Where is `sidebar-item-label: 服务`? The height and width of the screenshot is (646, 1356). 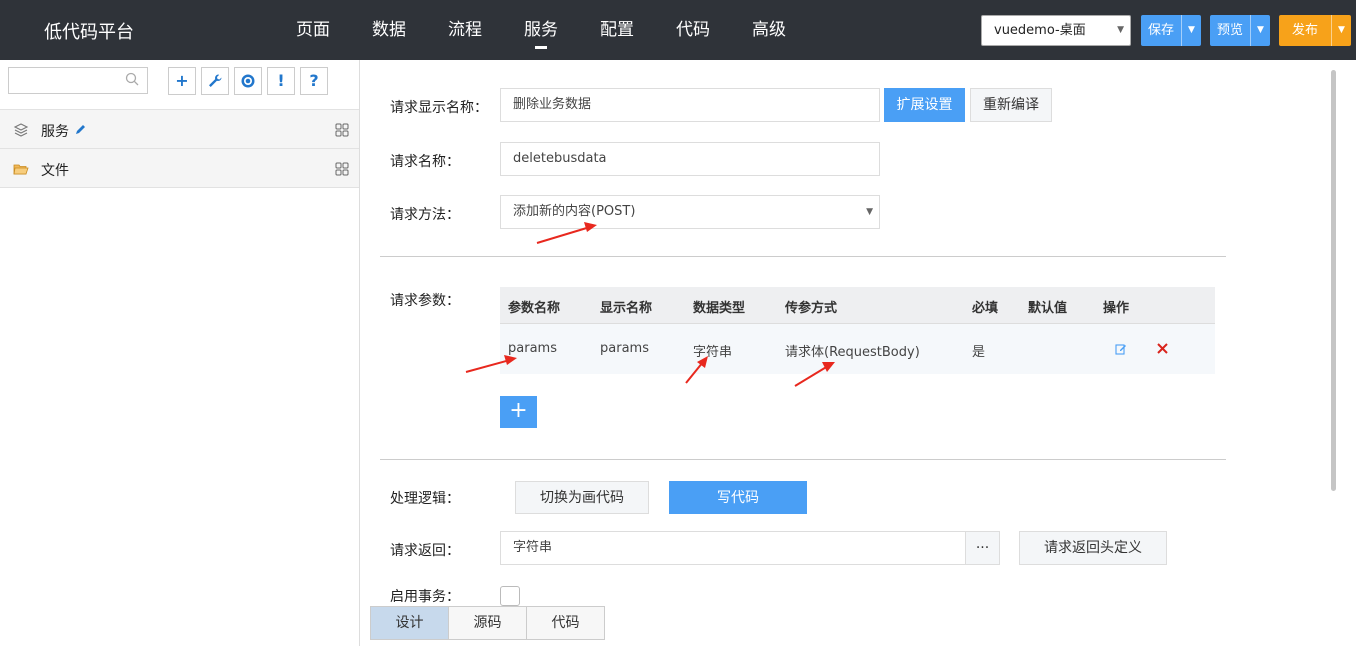 sidebar-item-label: 服务 is located at coordinates (55, 132).